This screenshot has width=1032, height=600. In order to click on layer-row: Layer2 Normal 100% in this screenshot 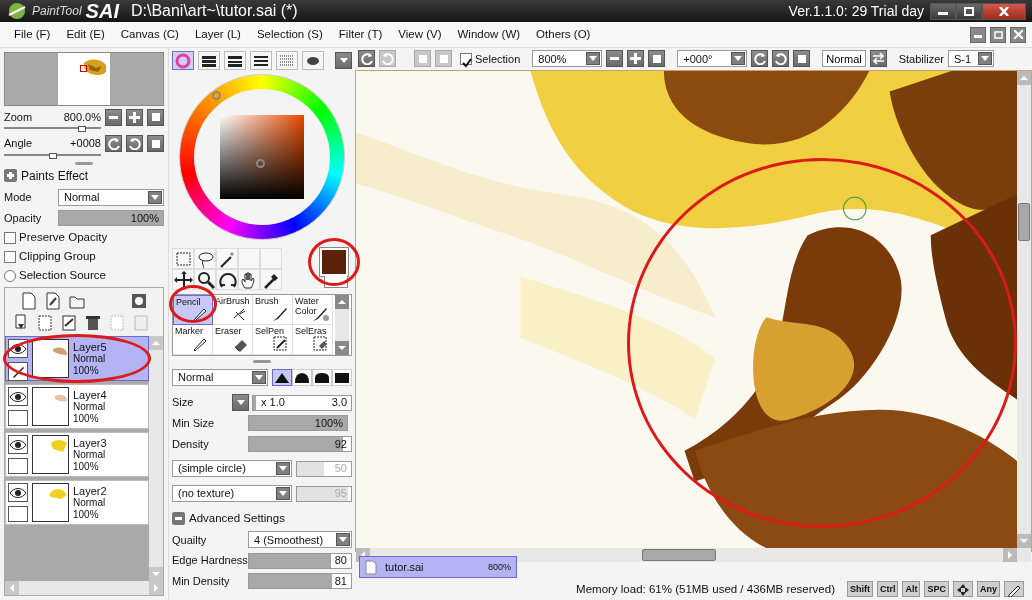, I will do `click(77, 503)`.